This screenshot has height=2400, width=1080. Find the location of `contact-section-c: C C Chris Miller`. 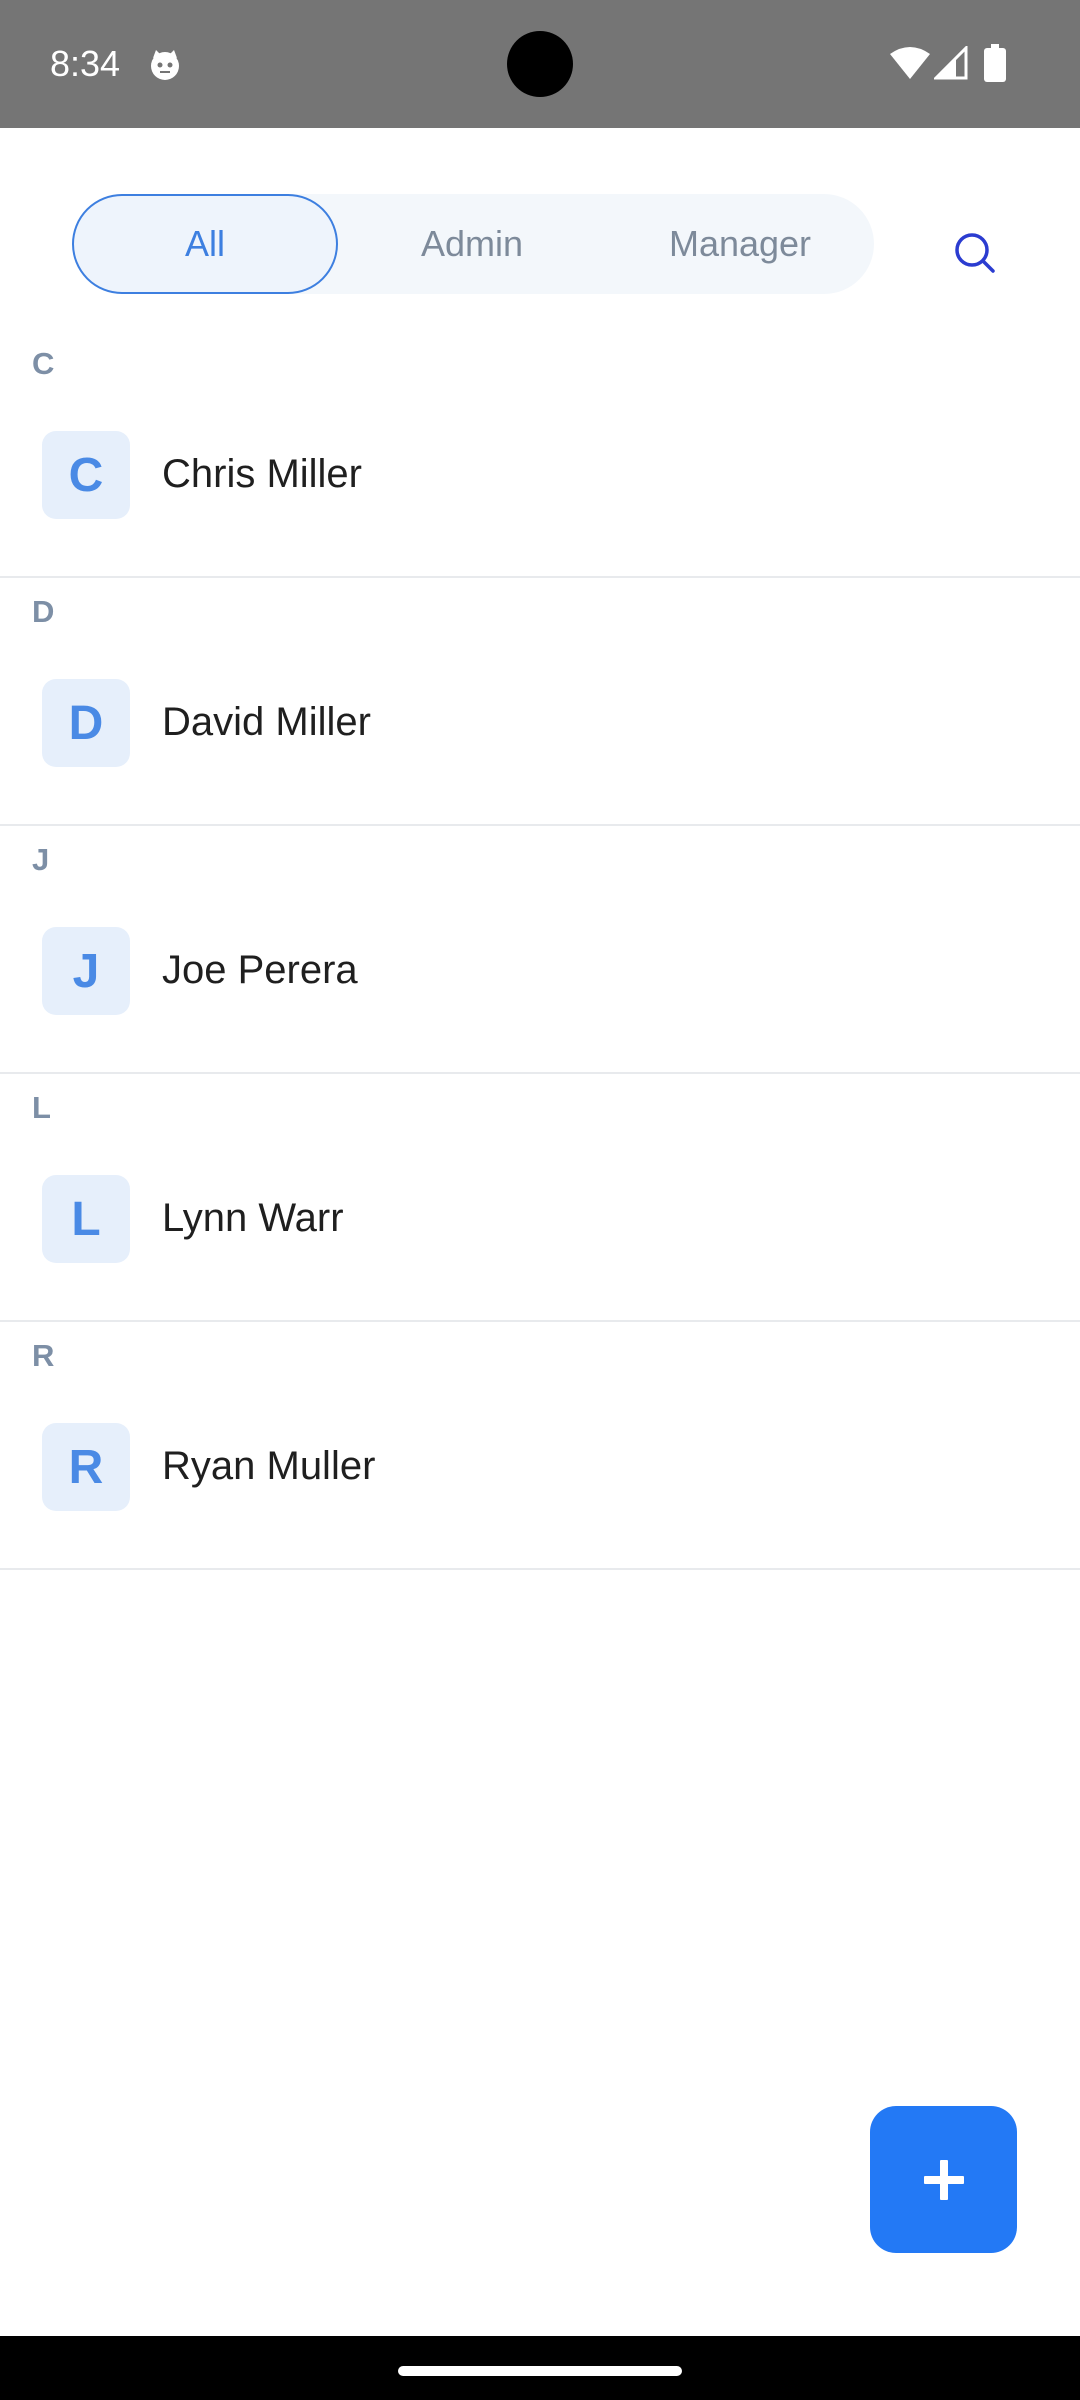

contact-section-c: C C Chris Miller is located at coordinates (540, 454).